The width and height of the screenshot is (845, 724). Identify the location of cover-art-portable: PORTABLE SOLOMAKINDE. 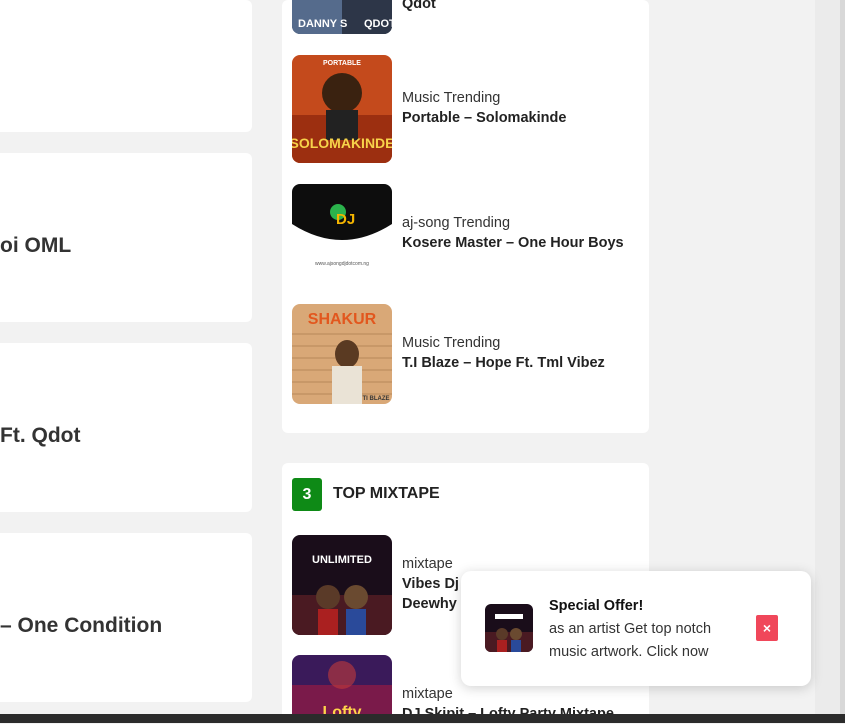
(342, 109).